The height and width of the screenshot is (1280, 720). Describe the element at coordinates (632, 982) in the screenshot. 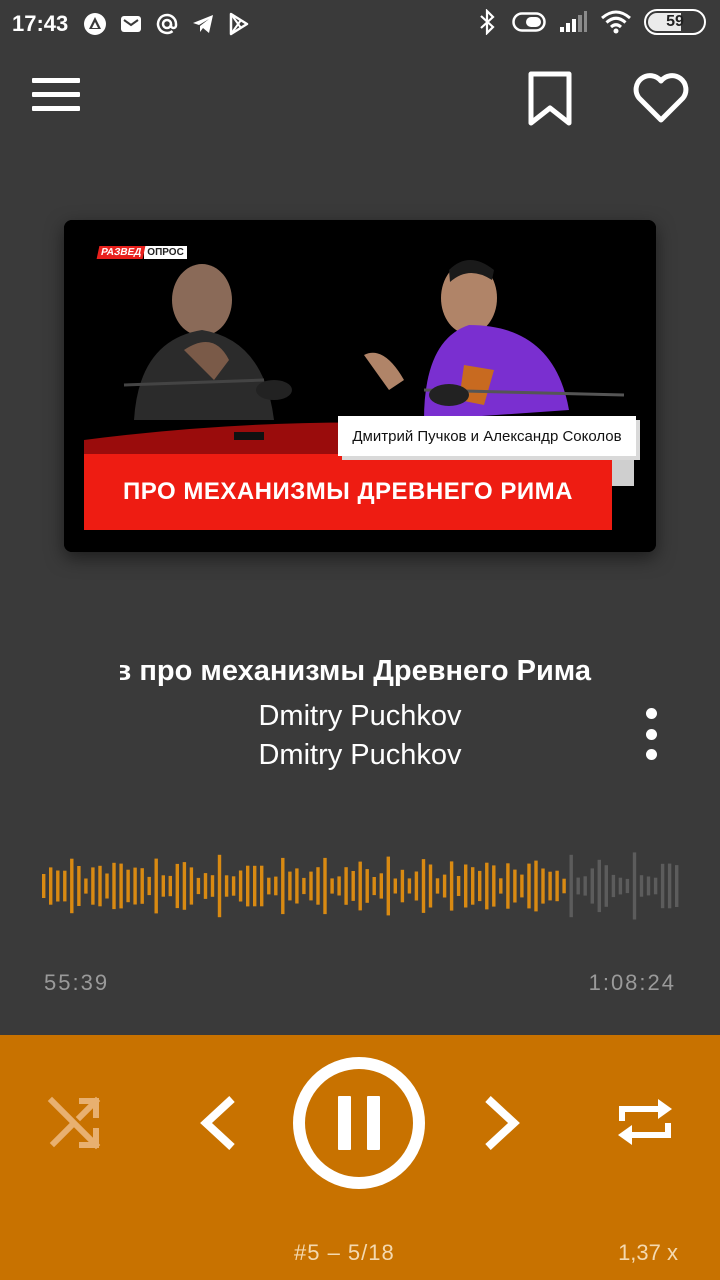

I see `total-time: 1:08:24` at that location.